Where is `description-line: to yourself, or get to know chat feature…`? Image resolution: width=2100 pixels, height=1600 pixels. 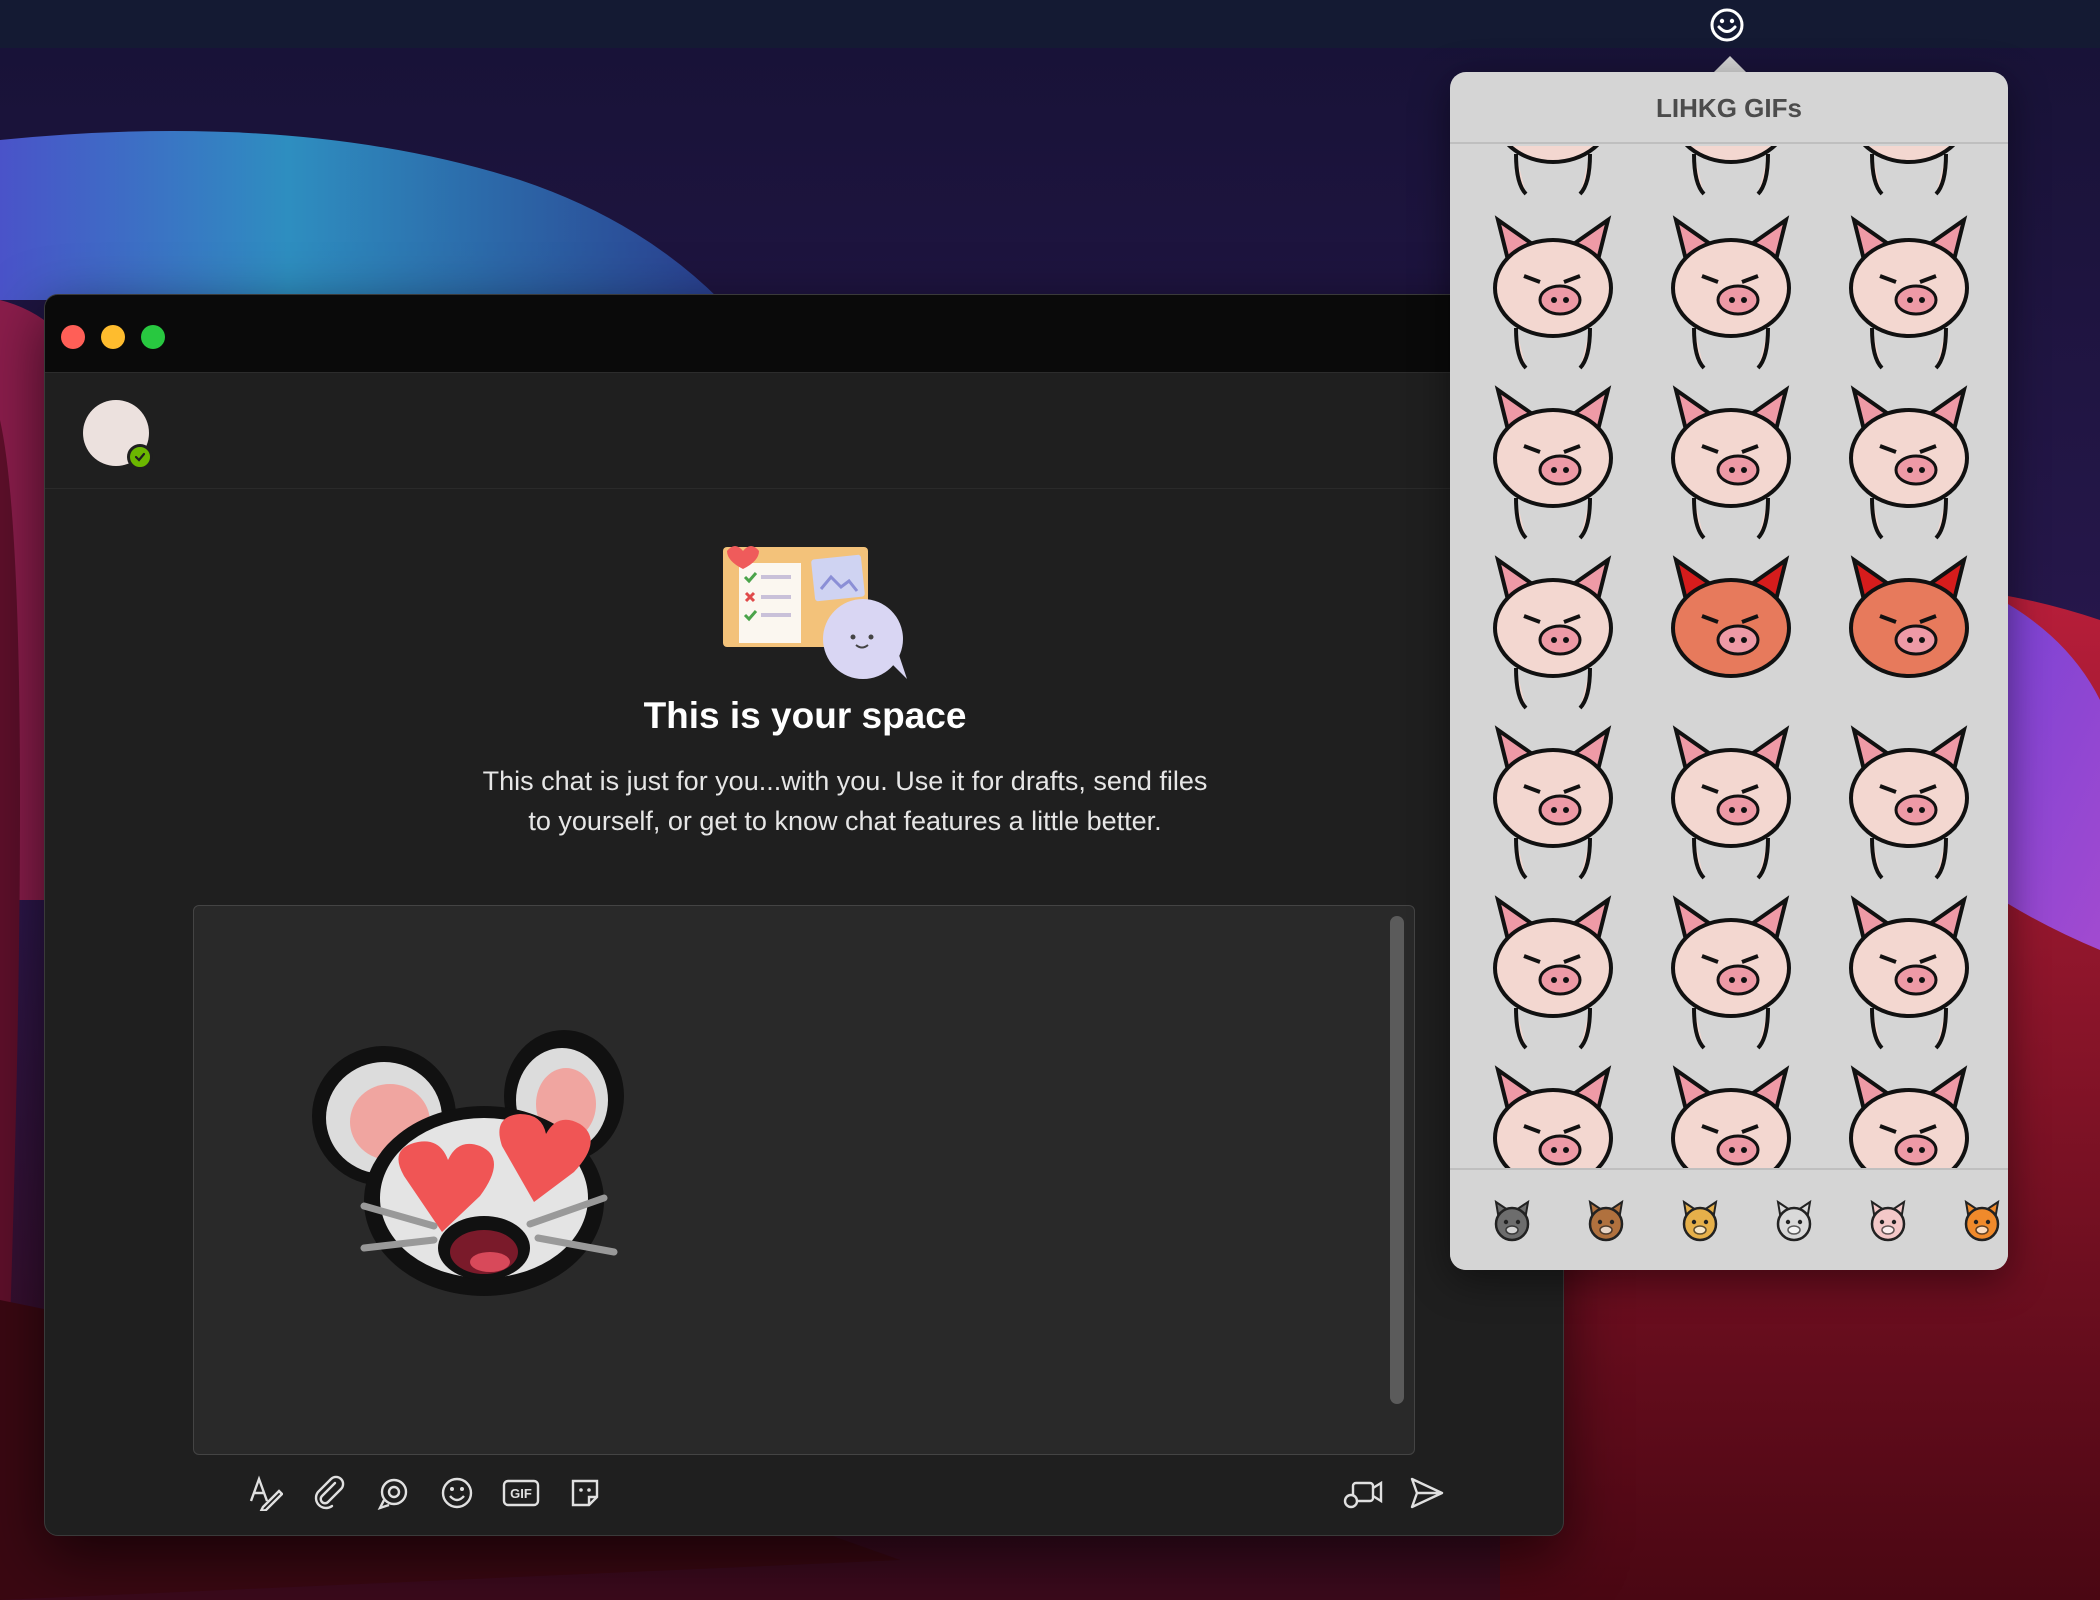 description-line: to yourself, or get to know chat feature… is located at coordinates (845, 821).